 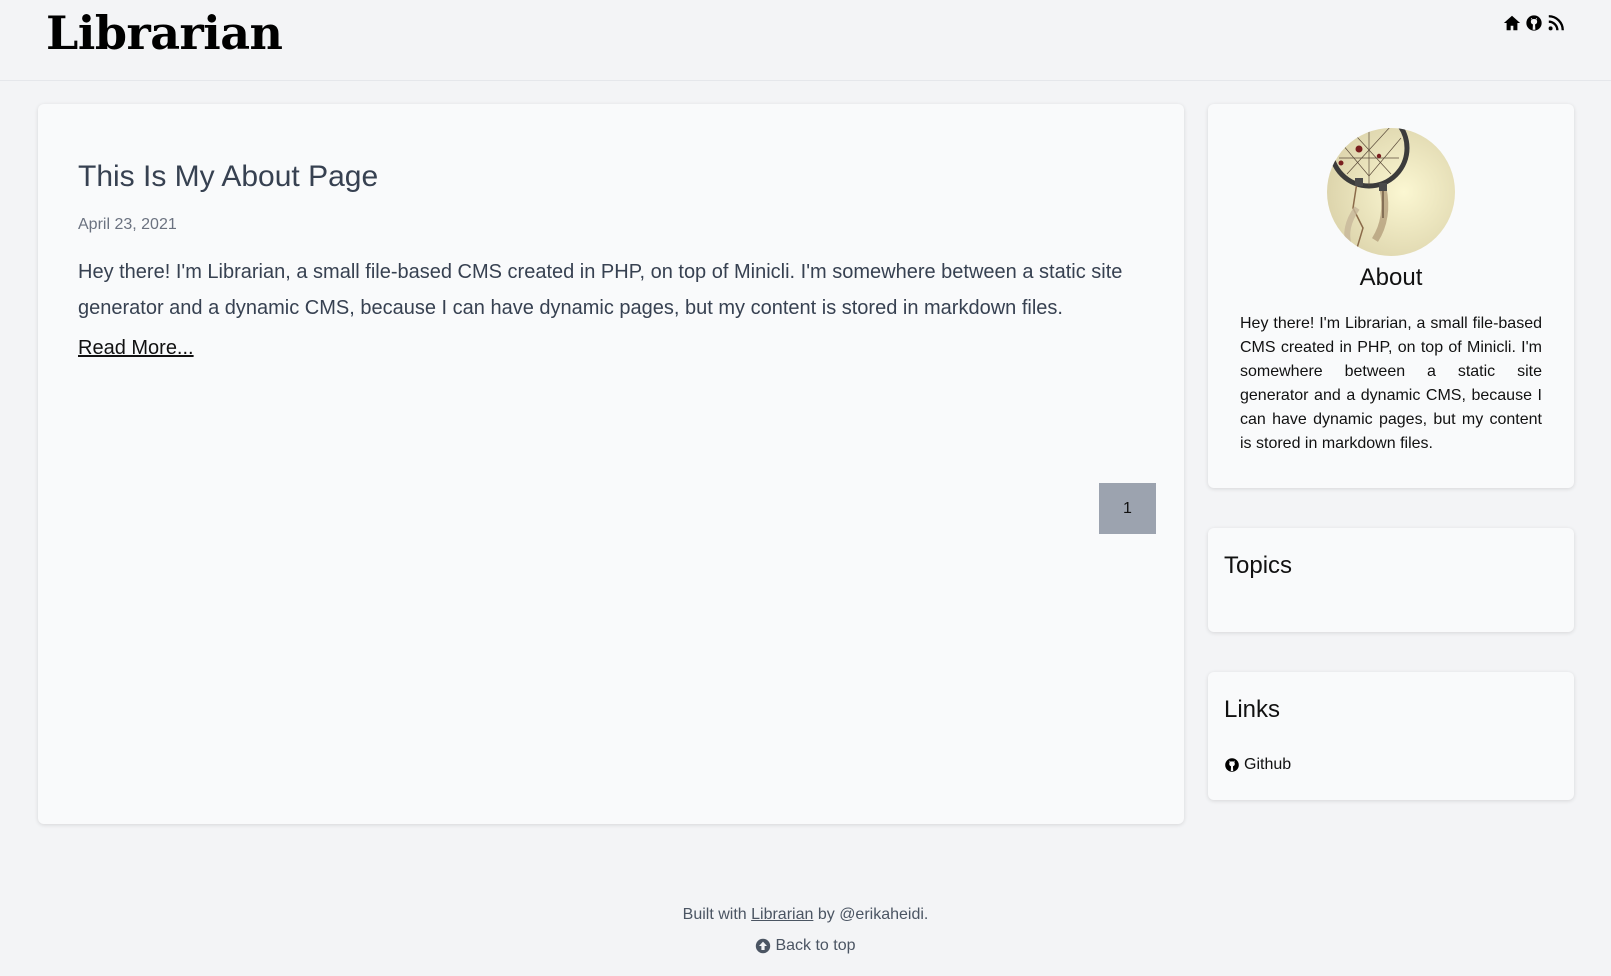 What do you see at coordinates (805, 40) in the screenshot?
I see `site-header: Librarian` at bounding box center [805, 40].